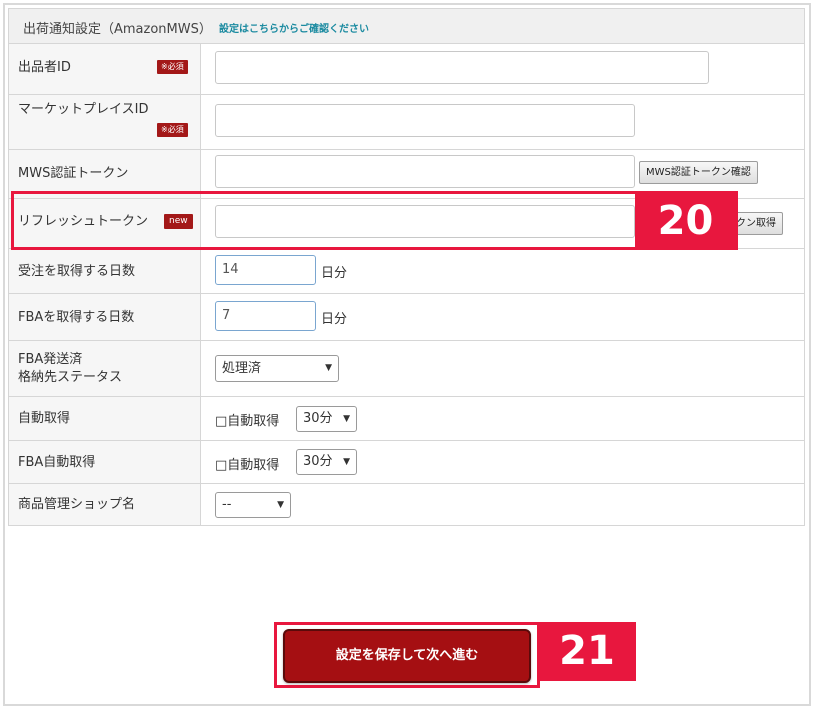  What do you see at coordinates (318, 418) in the screenshot?
I see `auto-fetch-interval-selected: 30分` at bounding box center [318, 418].